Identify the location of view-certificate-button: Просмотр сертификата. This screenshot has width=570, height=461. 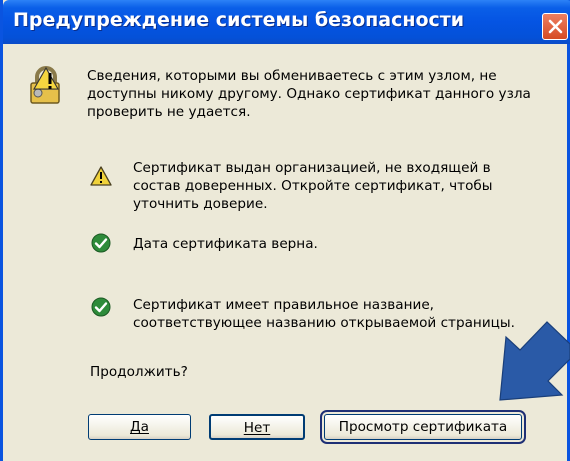
(423, 427).